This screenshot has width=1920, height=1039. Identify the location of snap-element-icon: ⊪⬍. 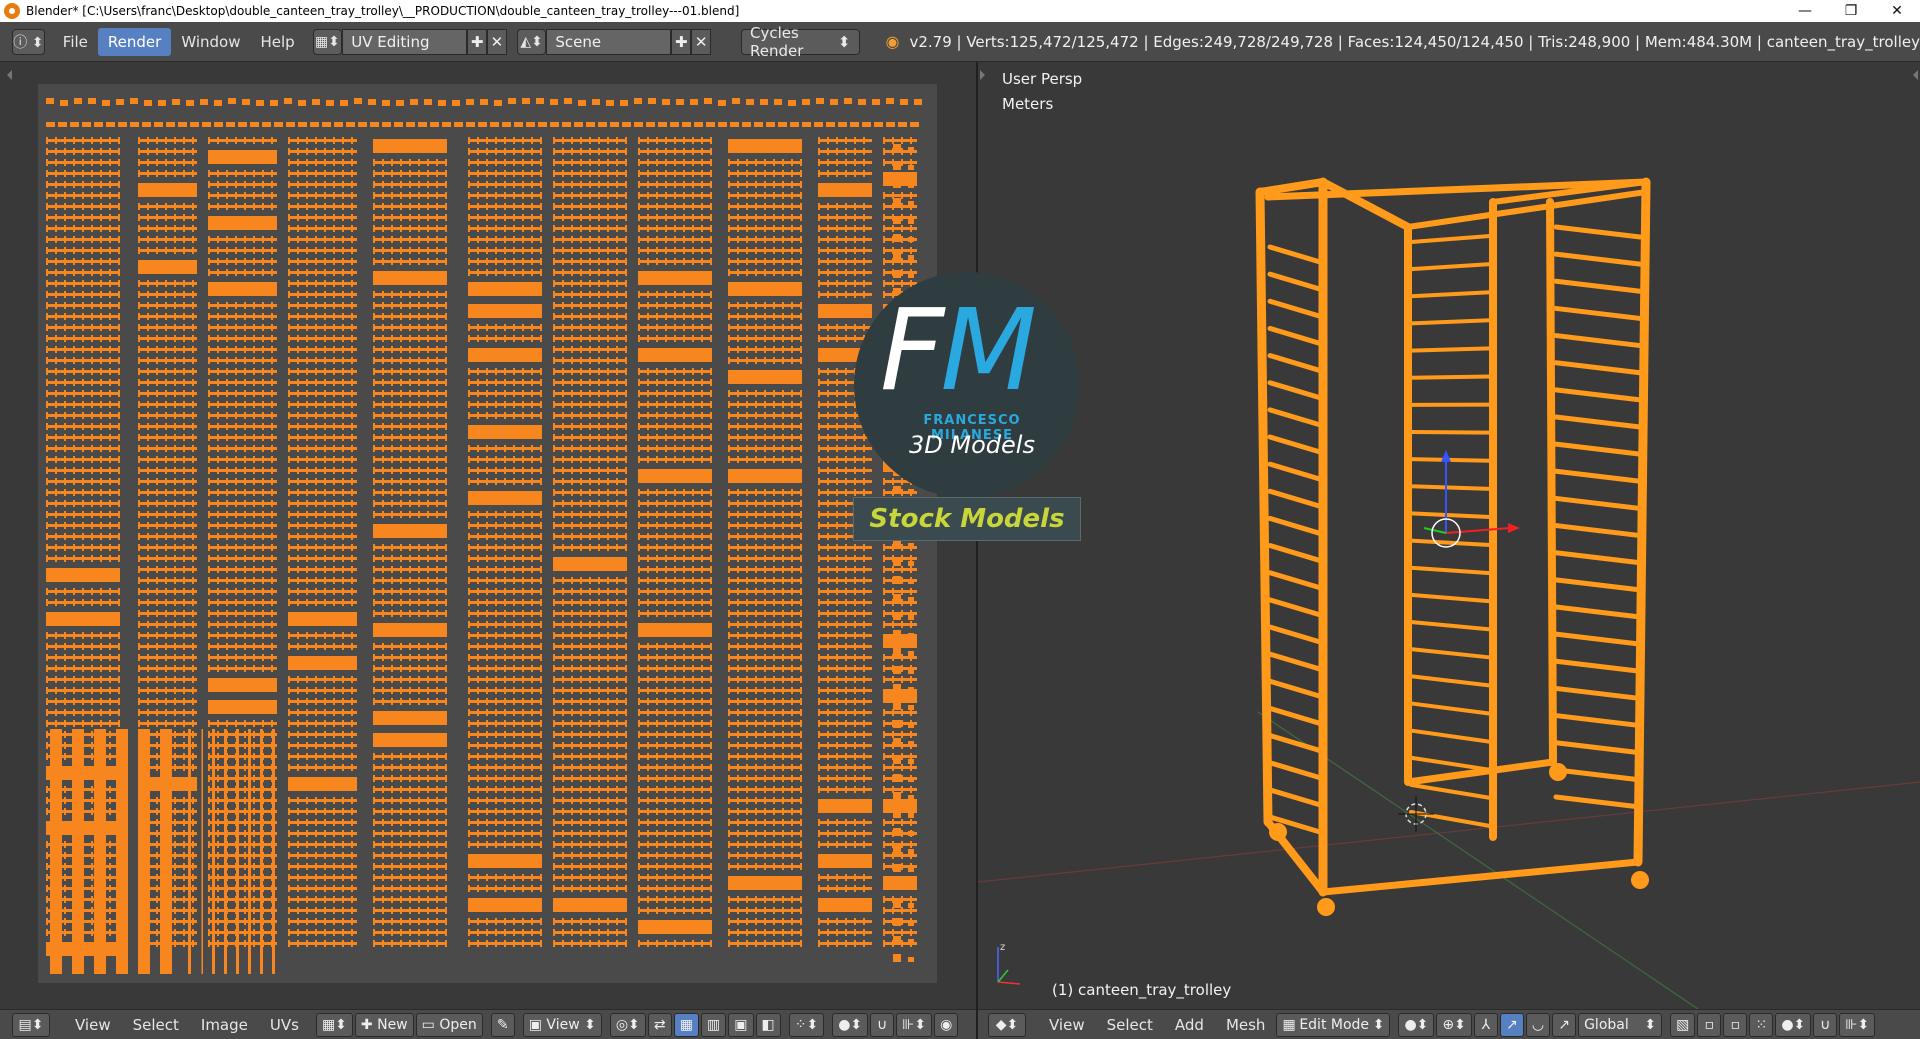
(914, 1024).